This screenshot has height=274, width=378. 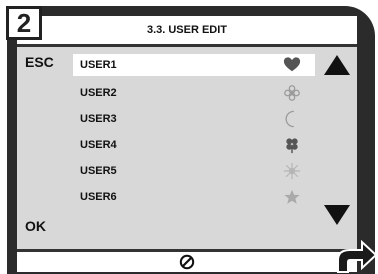 I want to click on ok-button: OK, so click(x=35, y=226).